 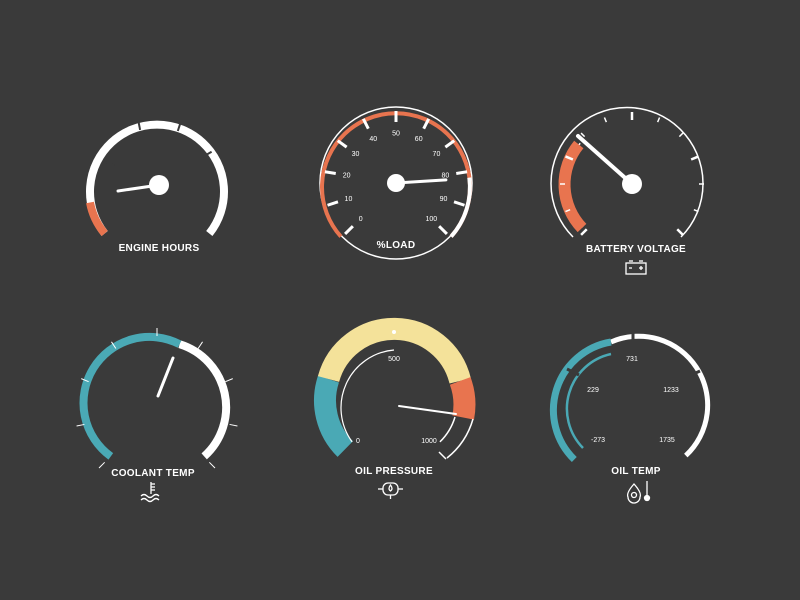 What do you see at coordinates (632, 184) in the screenshot?
I see `battery-hub` at bounding box center [632, 184].